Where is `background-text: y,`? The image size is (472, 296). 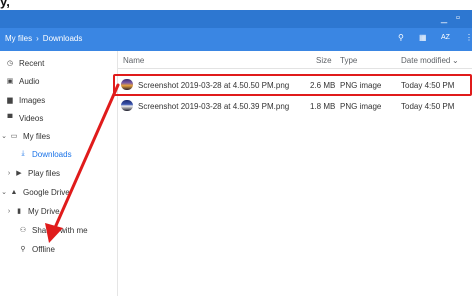
background-text: y, is located at coordinates (5, 4).